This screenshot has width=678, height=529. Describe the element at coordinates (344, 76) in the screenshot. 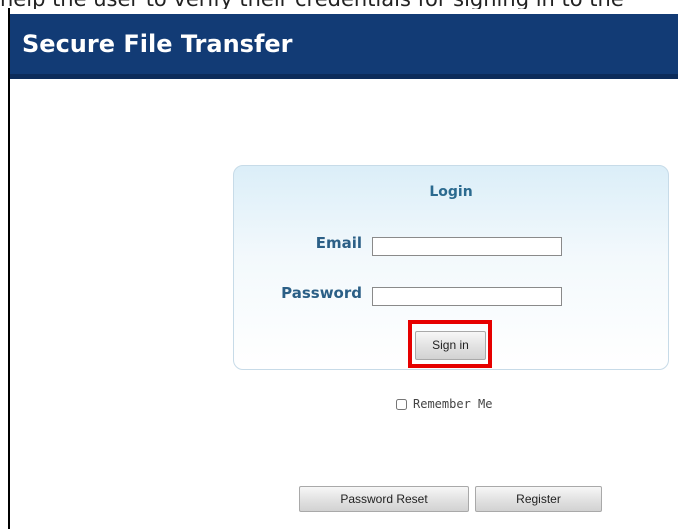

I see `header-divider` at that location.